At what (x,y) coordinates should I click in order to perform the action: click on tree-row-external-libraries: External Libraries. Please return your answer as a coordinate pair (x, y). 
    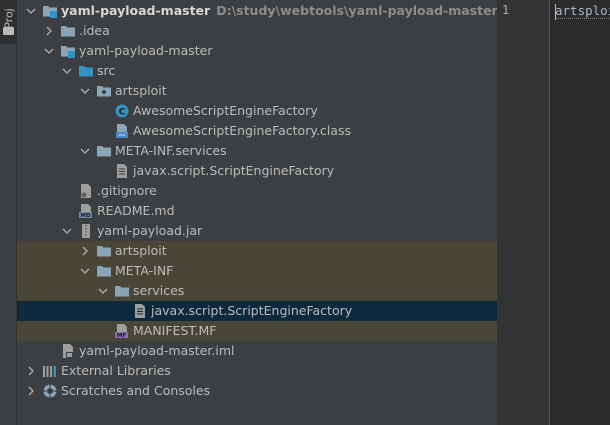
    Looking at the image, I should click on (257, 371).